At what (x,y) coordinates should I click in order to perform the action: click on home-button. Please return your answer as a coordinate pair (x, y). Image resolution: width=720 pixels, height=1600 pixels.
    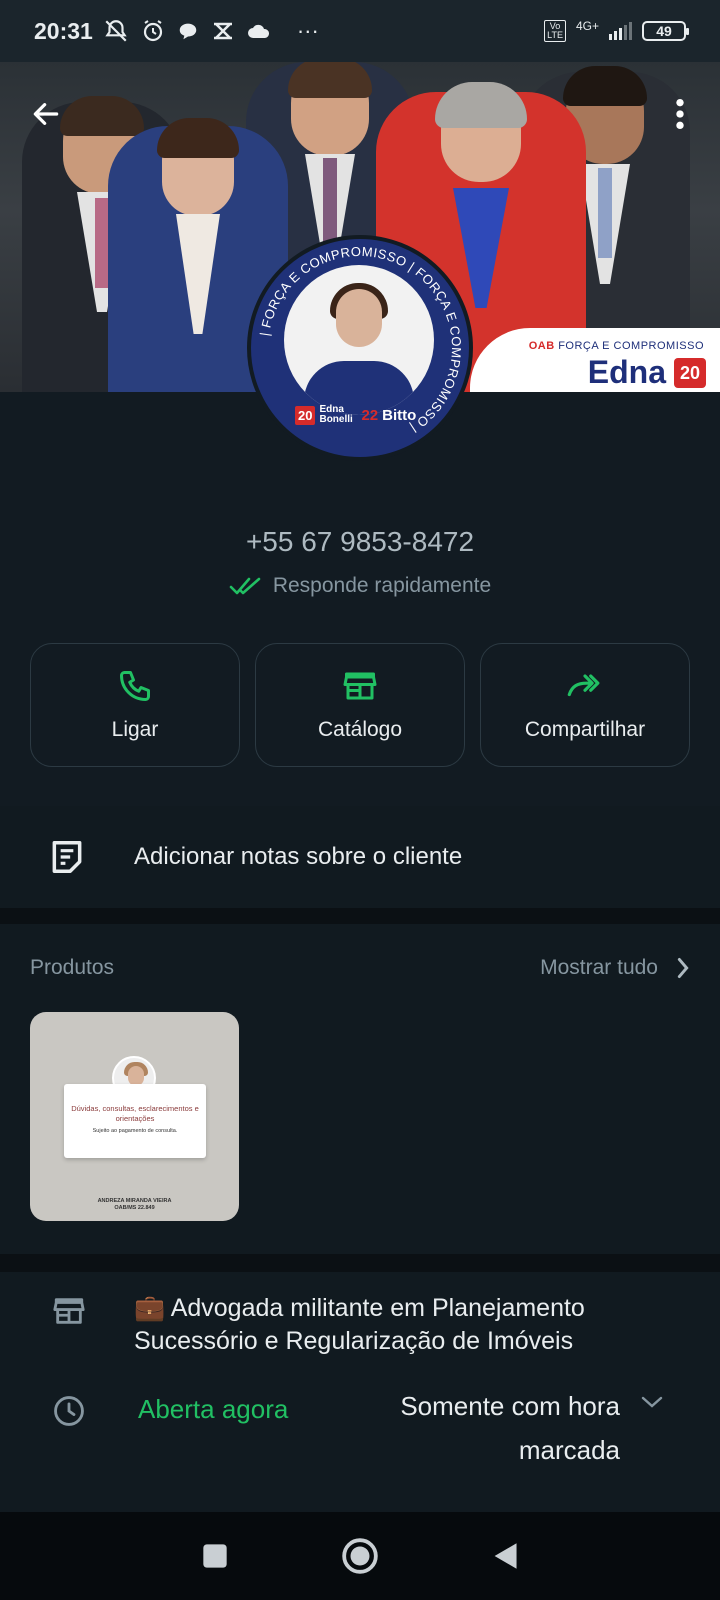
    Looking at the image, I should click on (360, 1556).